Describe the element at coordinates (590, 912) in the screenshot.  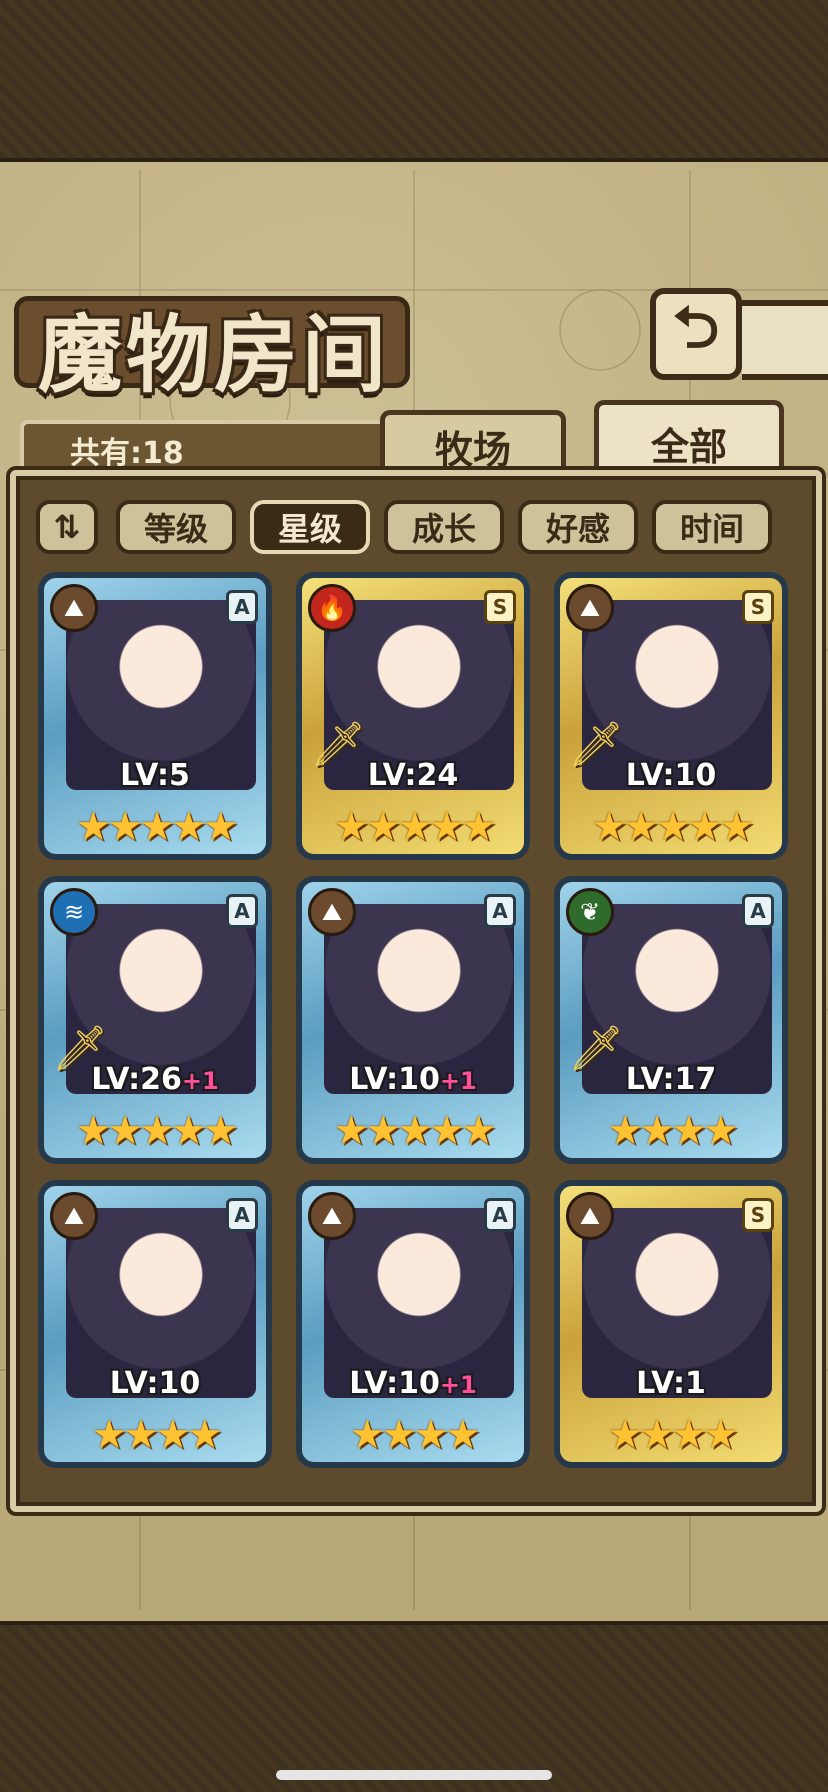
I see `wood-element-icon: ❦` at that location.